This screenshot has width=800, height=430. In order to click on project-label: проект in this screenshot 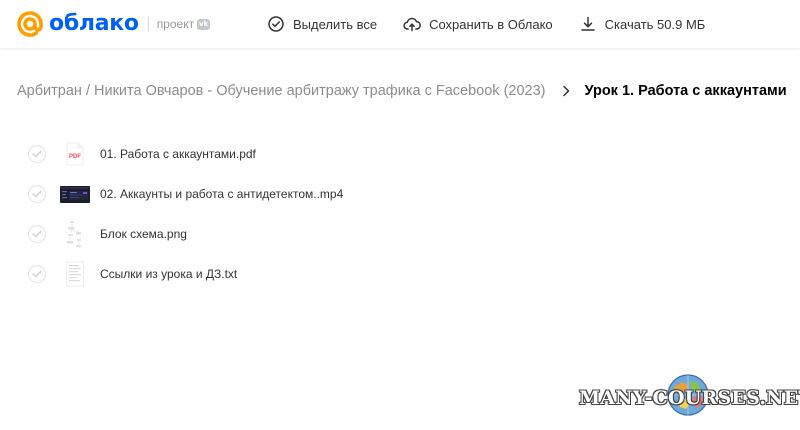, I will do `click(175, 24)`.